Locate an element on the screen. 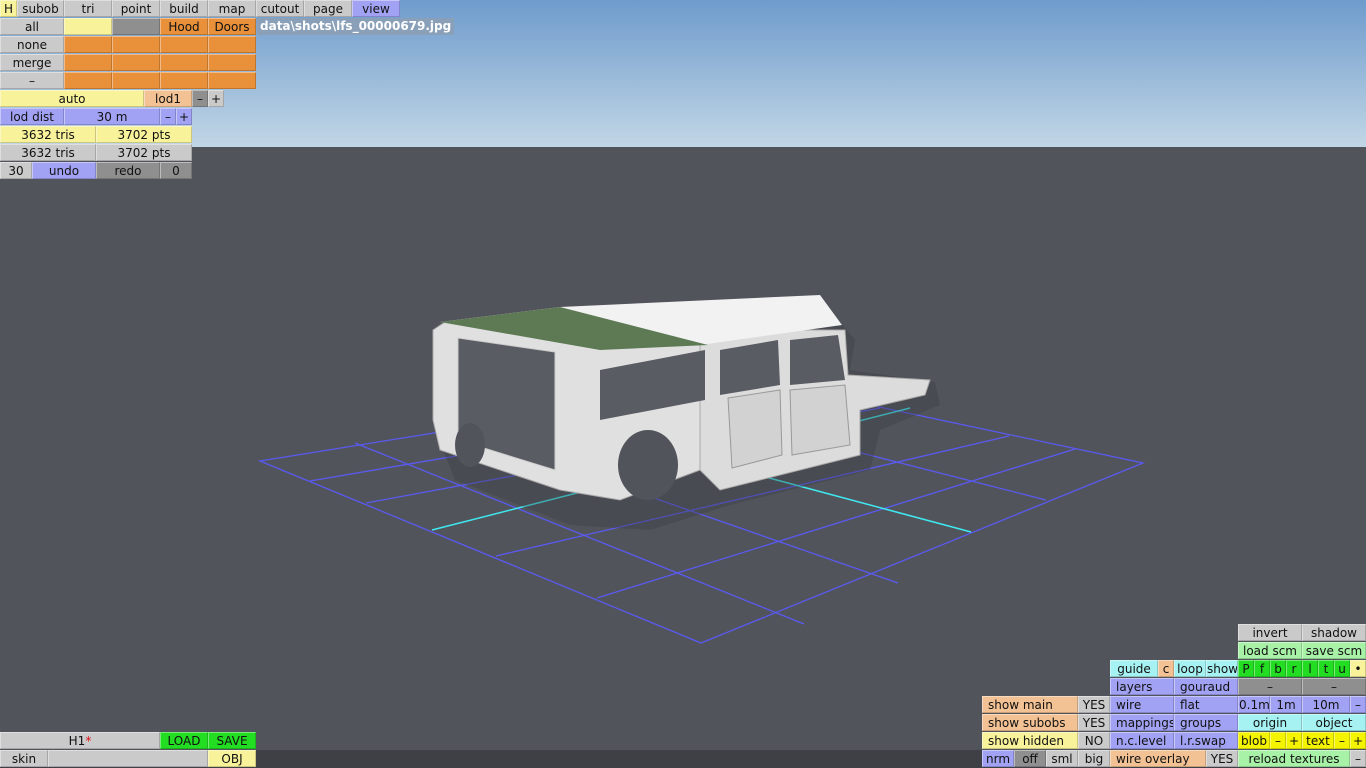  object-button: object is located at coordinates (1334, 722).